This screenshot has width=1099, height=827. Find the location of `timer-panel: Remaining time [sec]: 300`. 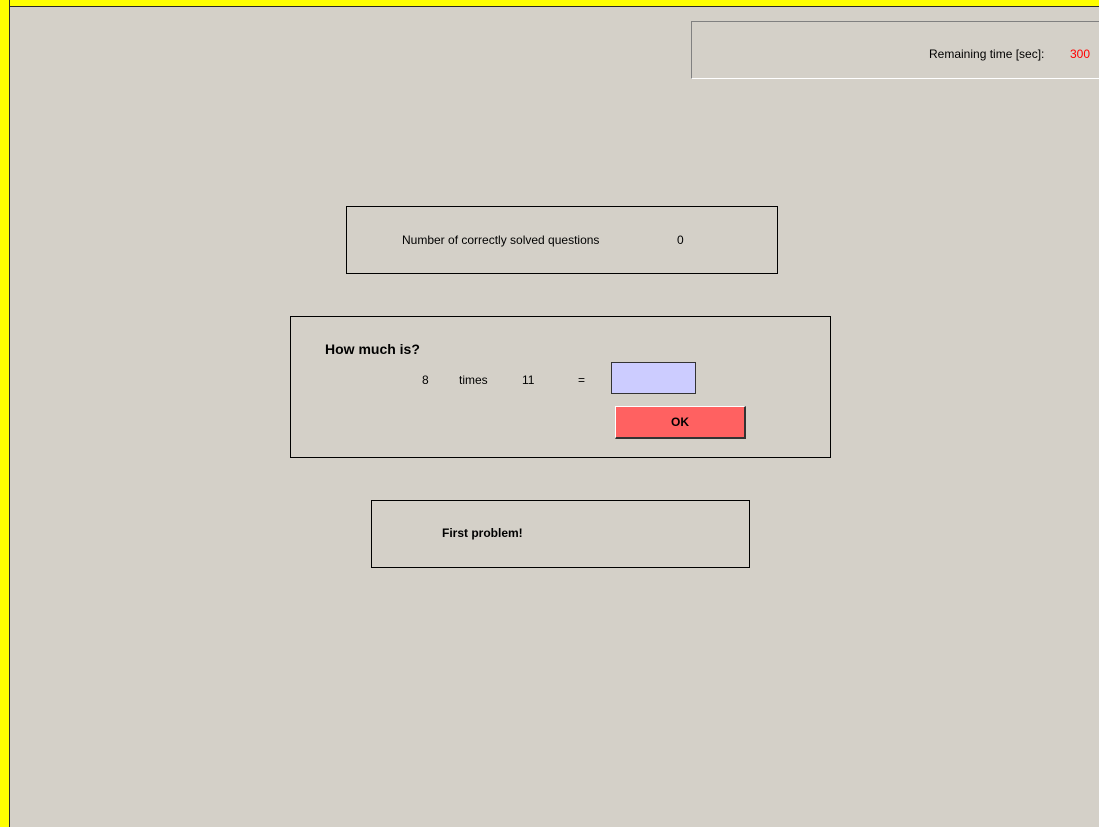

timer-panel: Remaining time [sec]: 300 is located at coordinates (895, 50).